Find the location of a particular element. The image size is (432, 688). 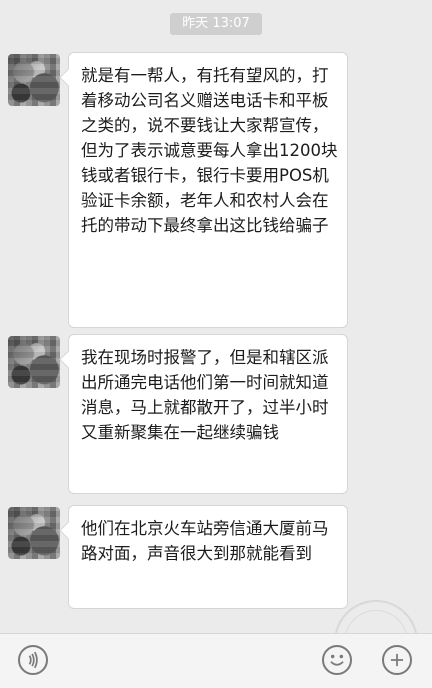

voice-icon is located at coordinates (33, 660).